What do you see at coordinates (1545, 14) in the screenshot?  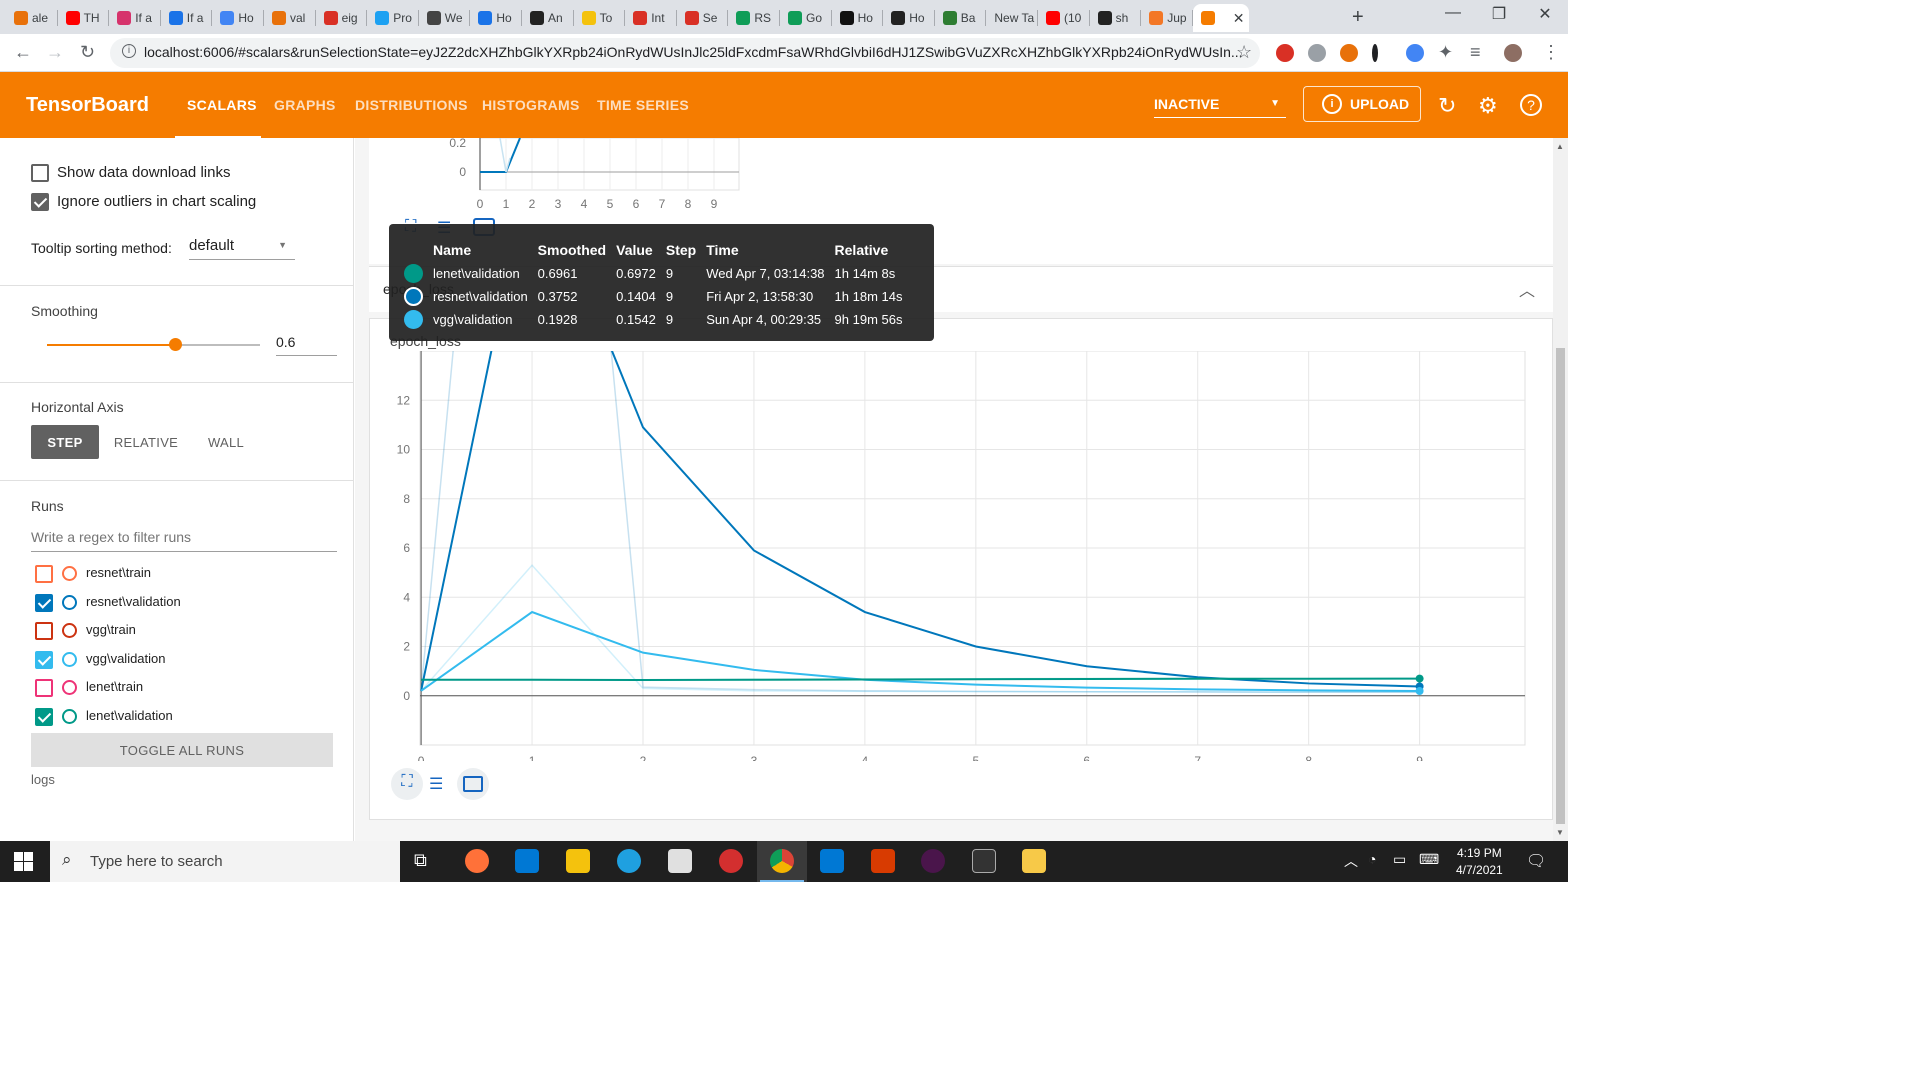 I see `close-window-icon: ✕` at bounding box center [1545, 14].